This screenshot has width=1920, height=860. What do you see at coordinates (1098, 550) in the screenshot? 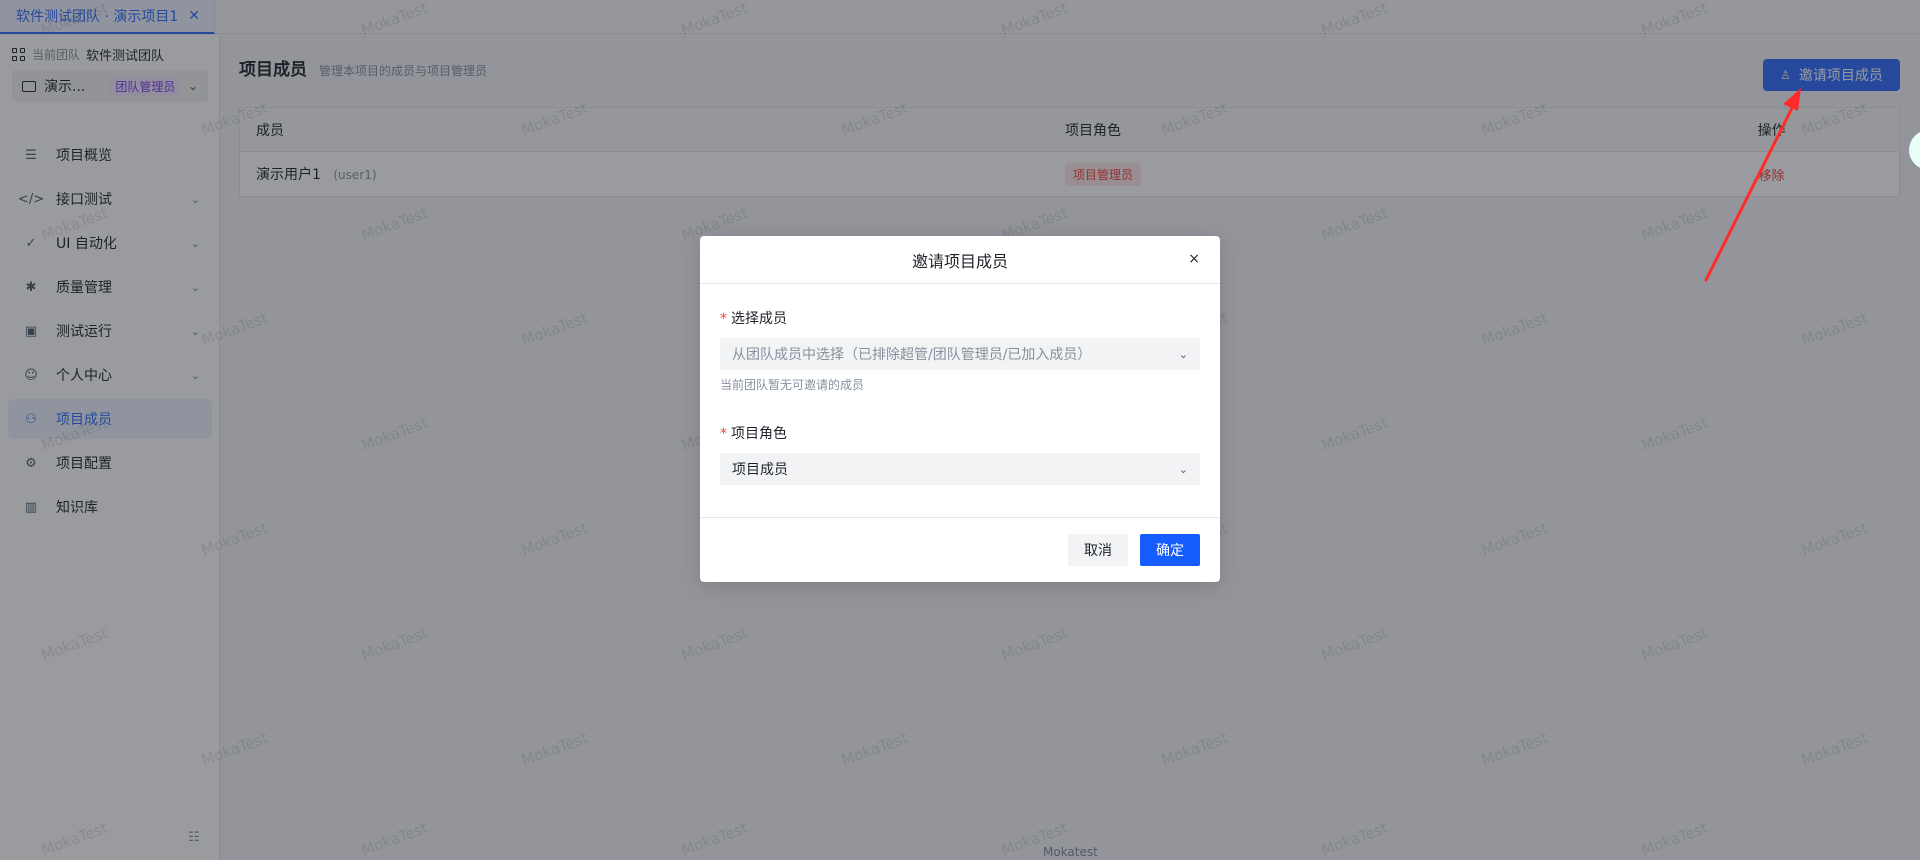
I see `cancel-button: 取消` at bounding box center [1098, 550].